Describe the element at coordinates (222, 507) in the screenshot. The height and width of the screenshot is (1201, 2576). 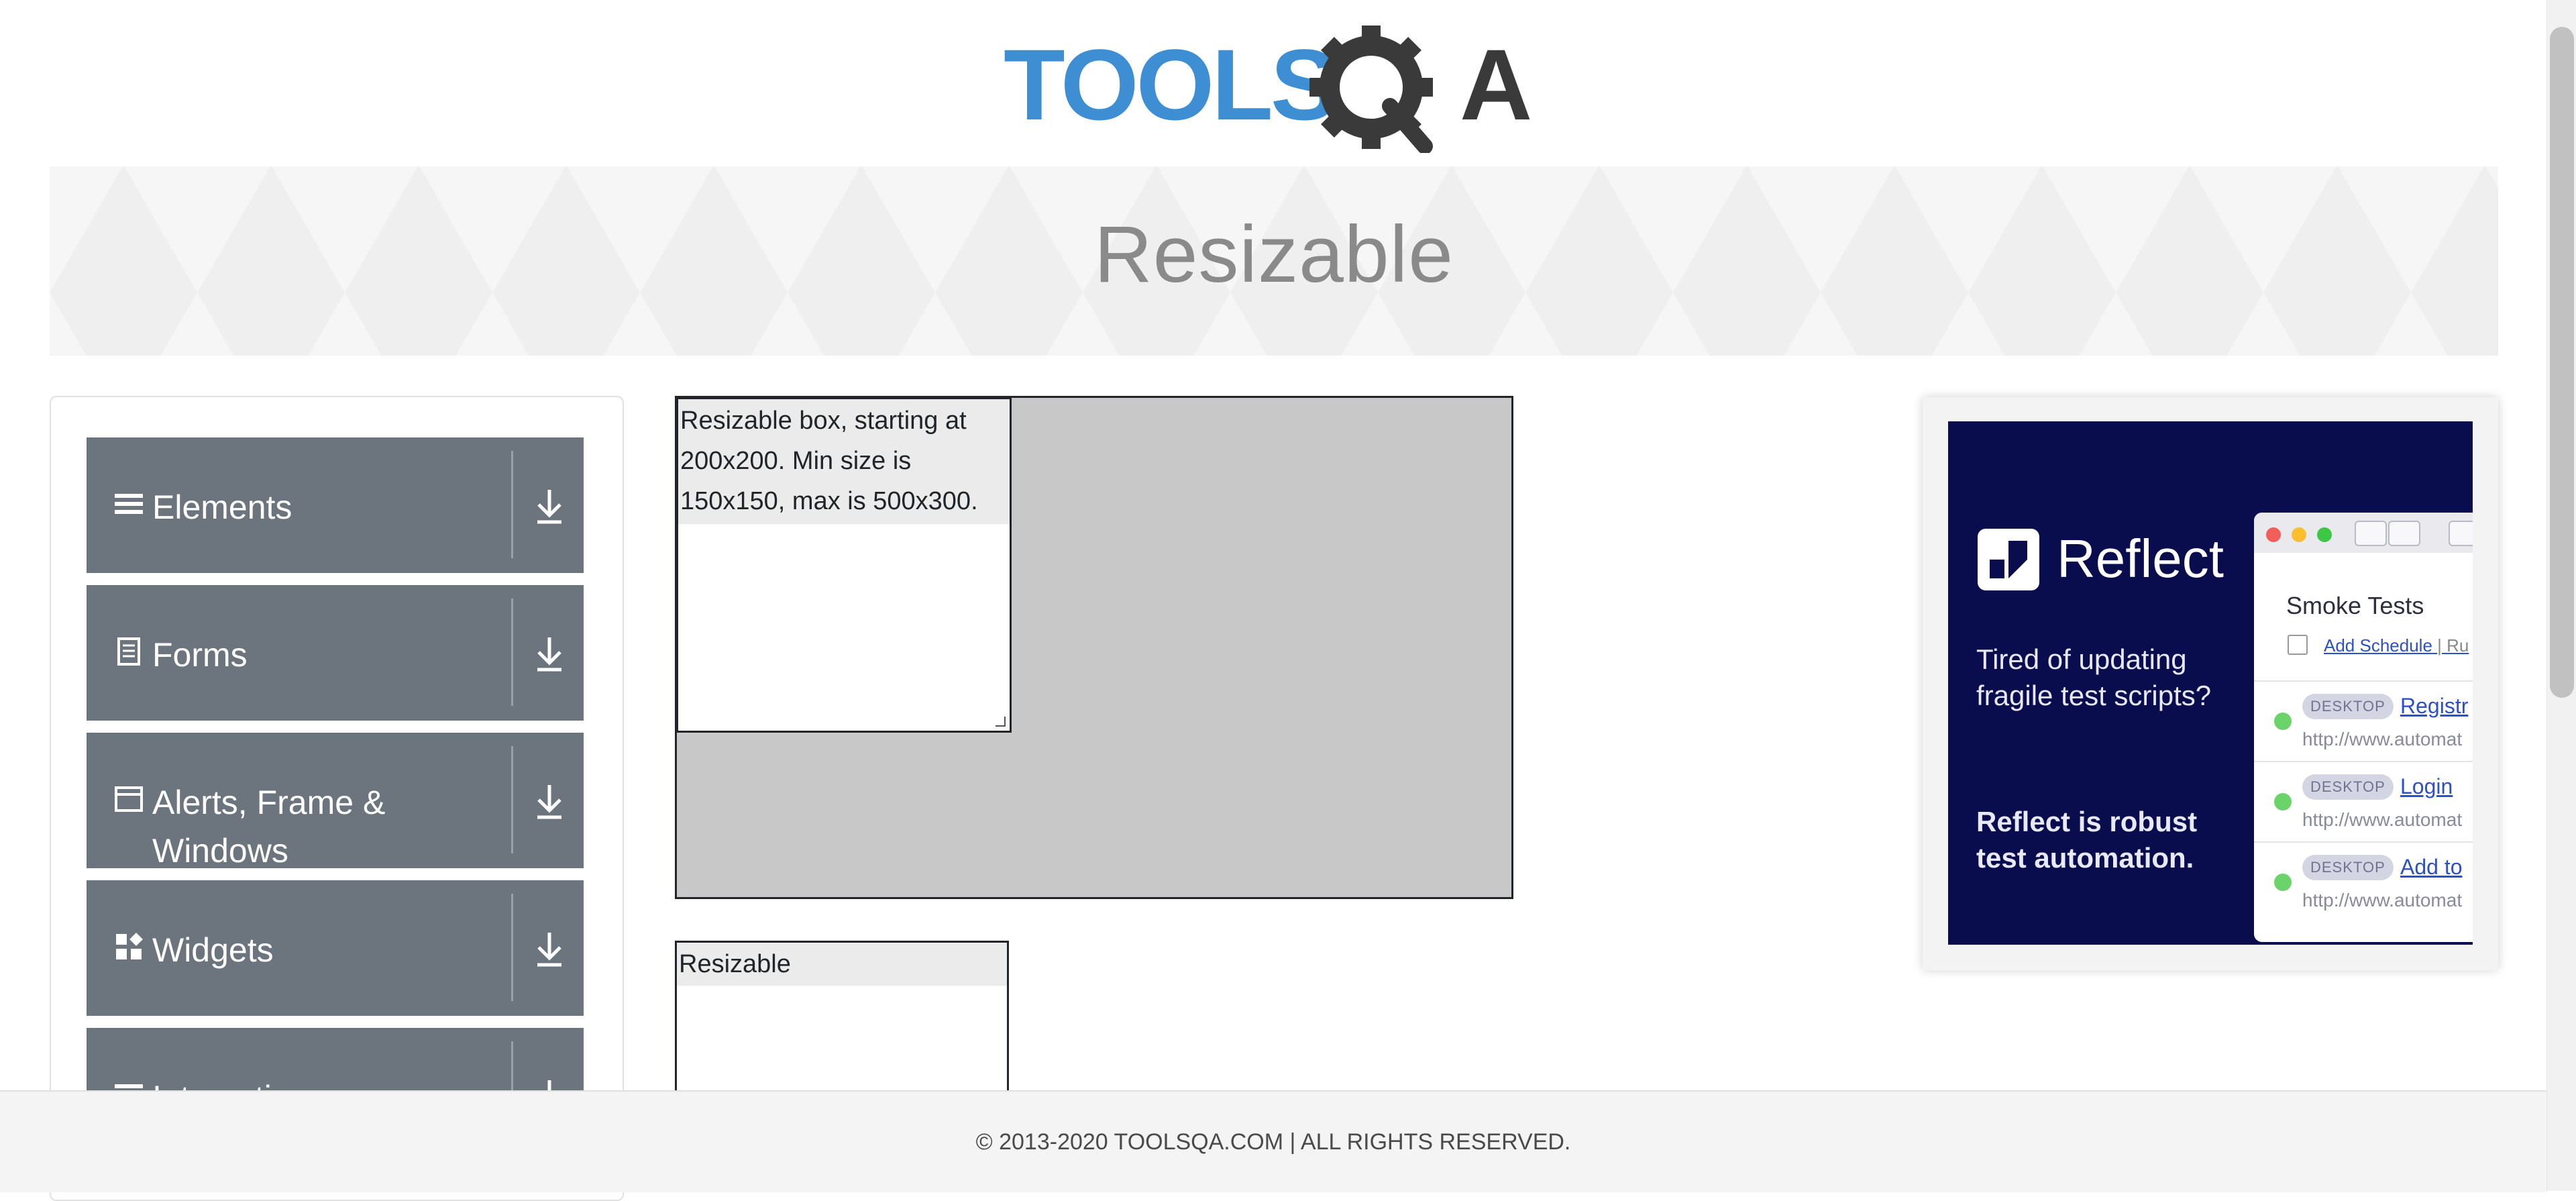
I see `sidebar-group-label: Elements` at that location.